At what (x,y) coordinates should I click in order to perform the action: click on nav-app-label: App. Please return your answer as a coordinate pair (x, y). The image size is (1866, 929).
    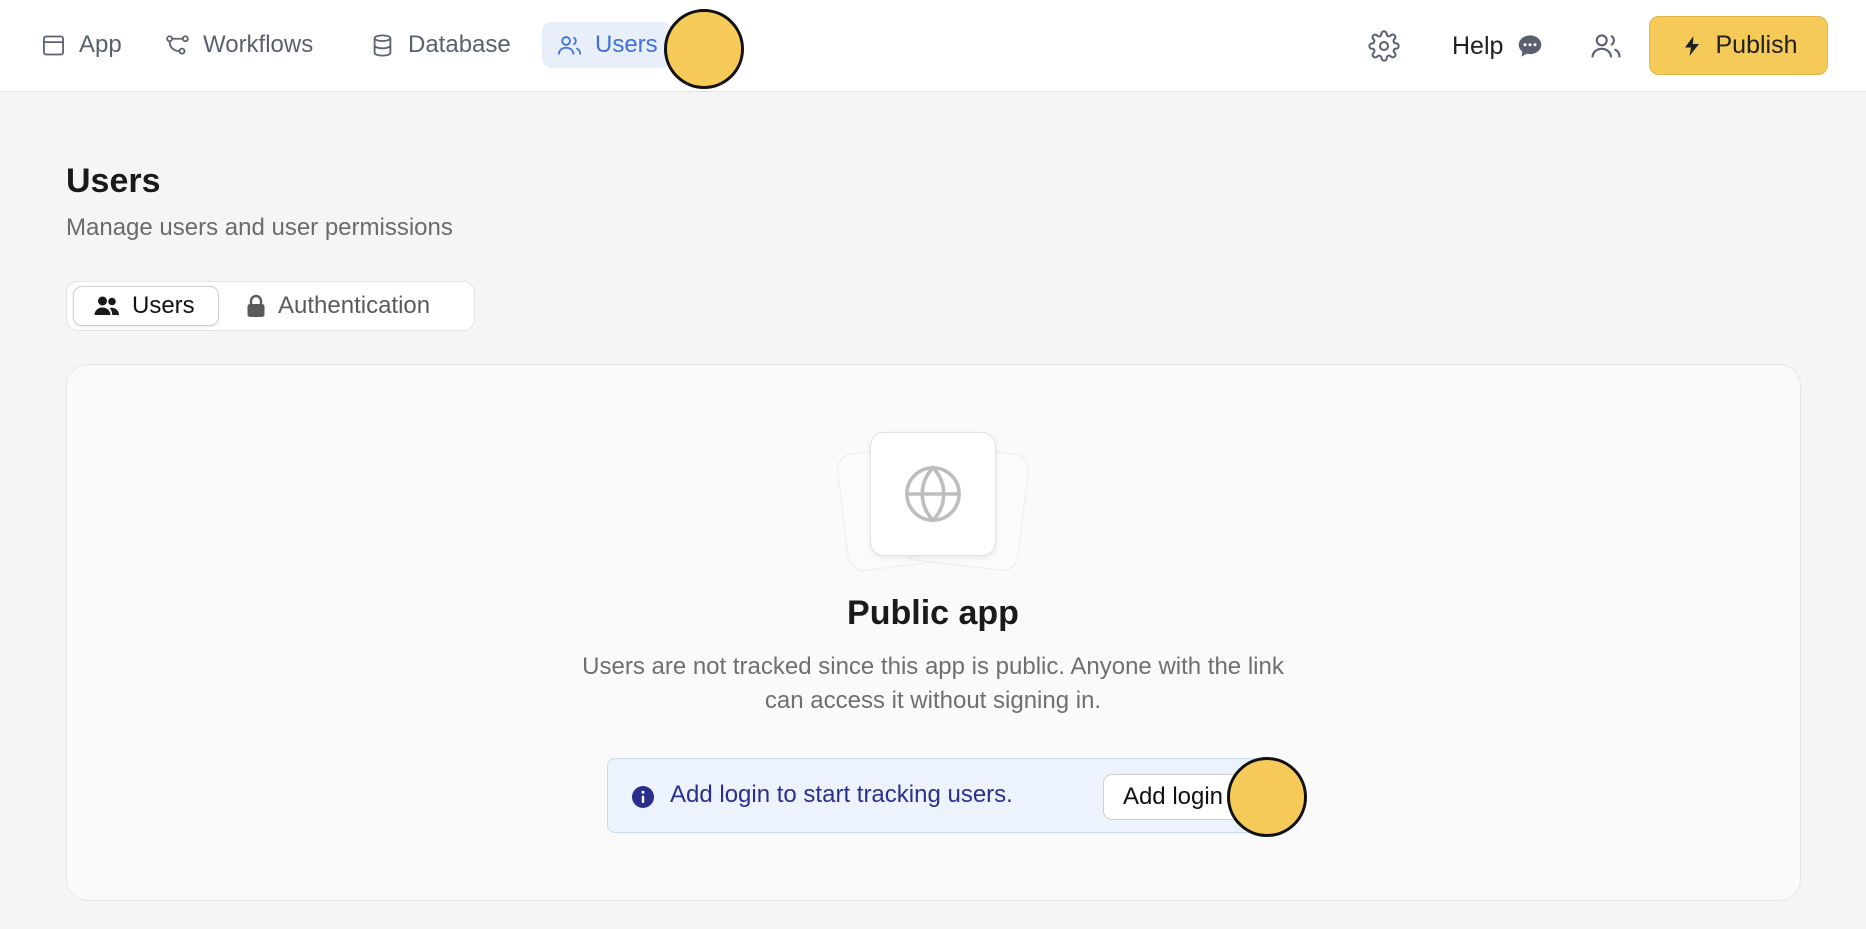
    Looking at the image, I should click on (100, 44).